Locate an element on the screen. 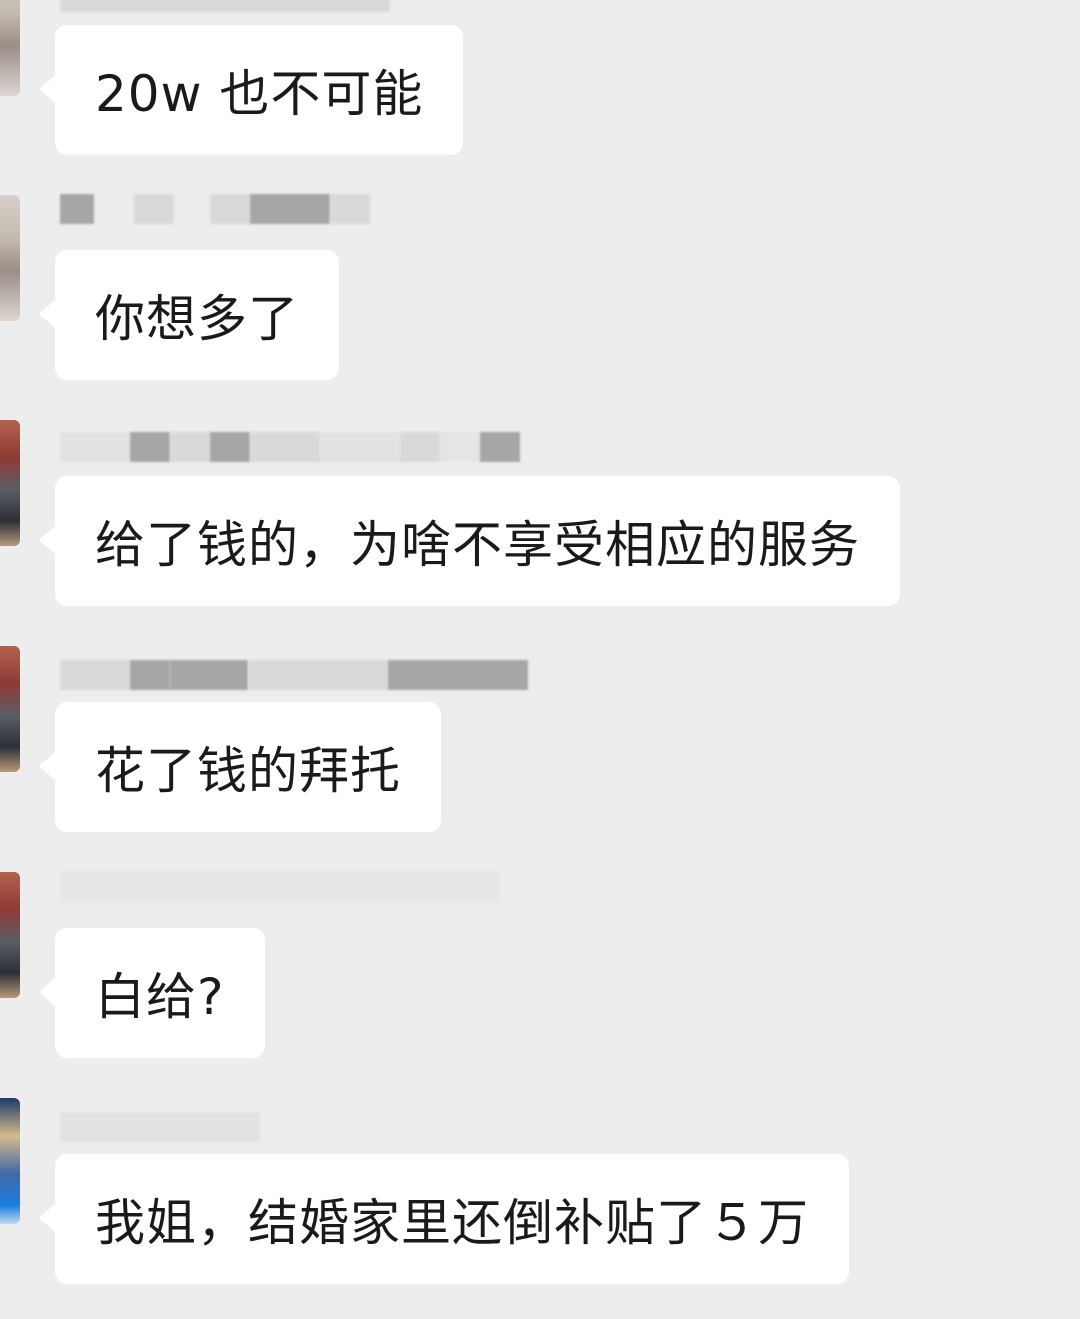 The image size is (1080, 1319). message-text: 你想多了 is located at coordinates (197, 319).